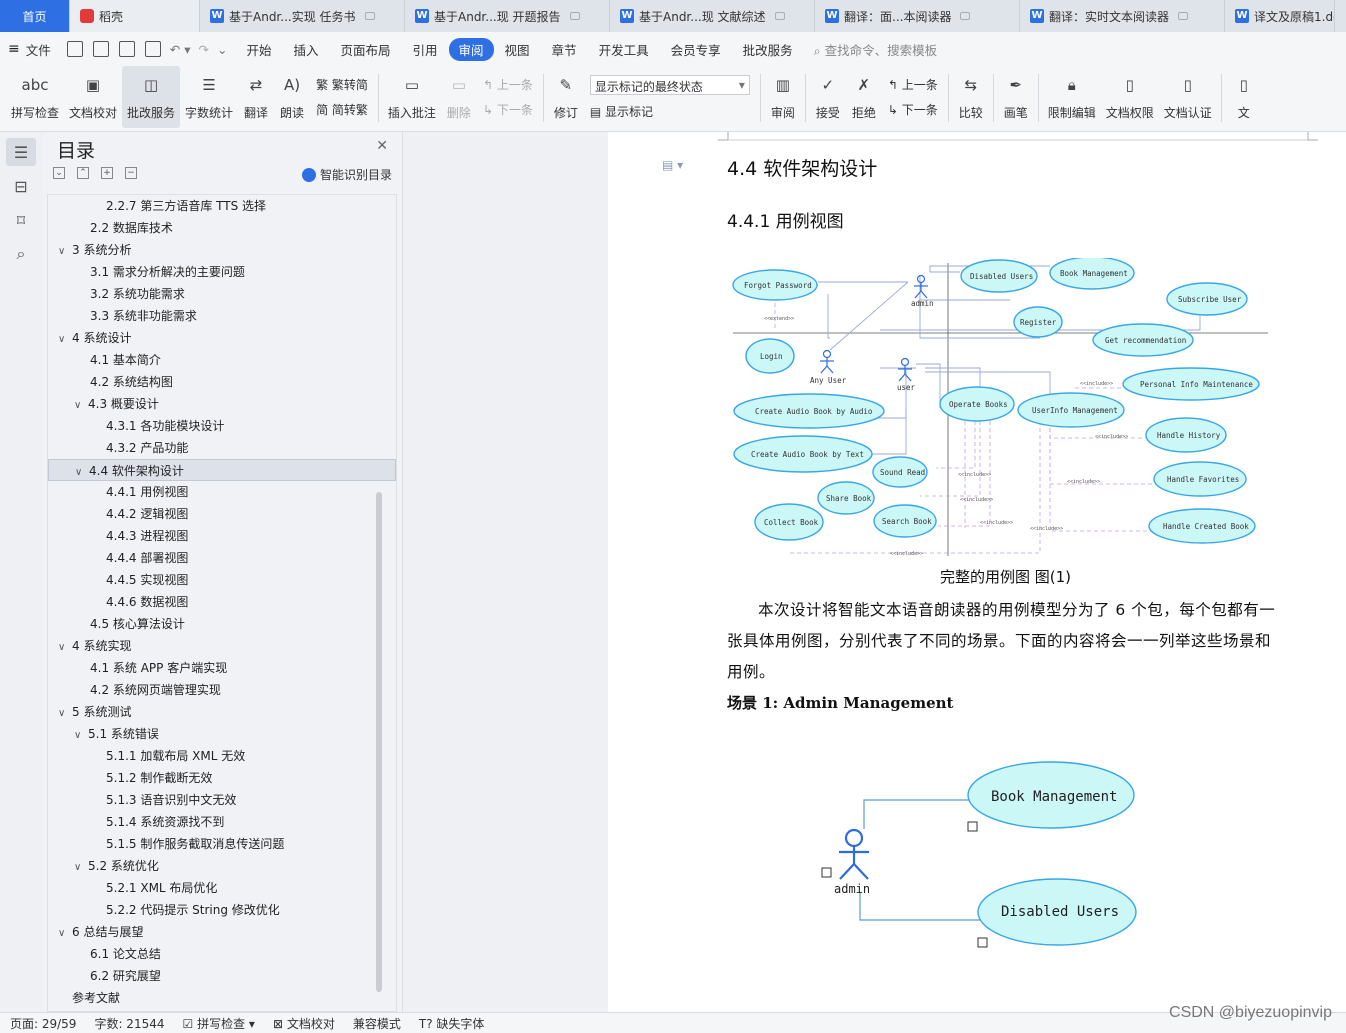 Image resolution: width=1346 pixels, height=1033 pixels. Describe the element at coordinates (222, 272) in the screenshot. I see `toc-item: 3.1 需求分析解决的主要问题` at that location.